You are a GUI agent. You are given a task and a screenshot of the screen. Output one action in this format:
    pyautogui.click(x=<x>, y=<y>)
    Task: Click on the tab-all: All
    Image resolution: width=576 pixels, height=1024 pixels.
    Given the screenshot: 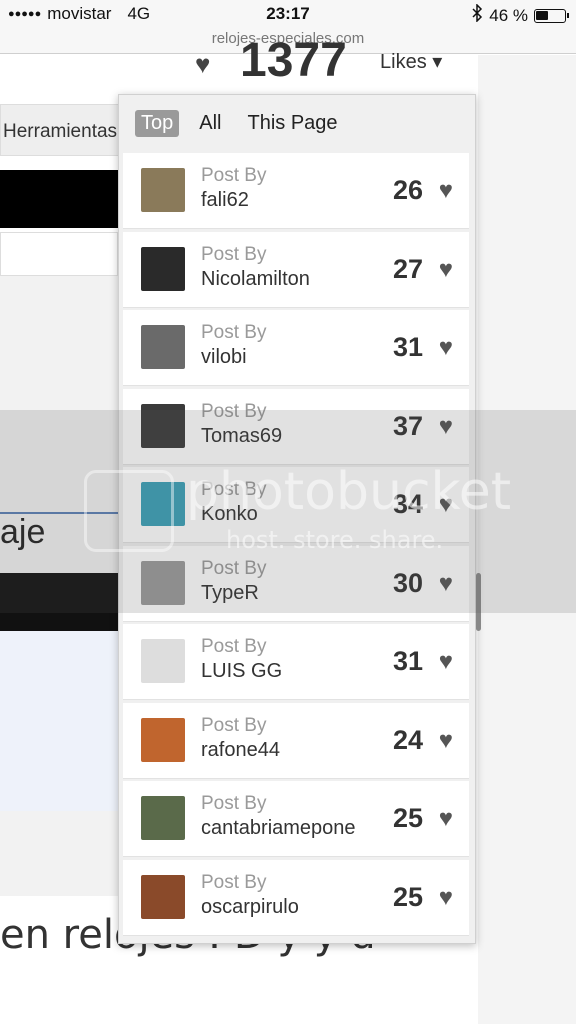 What is the action you would take?
    pyautogui.click(x=210, y=123)
    